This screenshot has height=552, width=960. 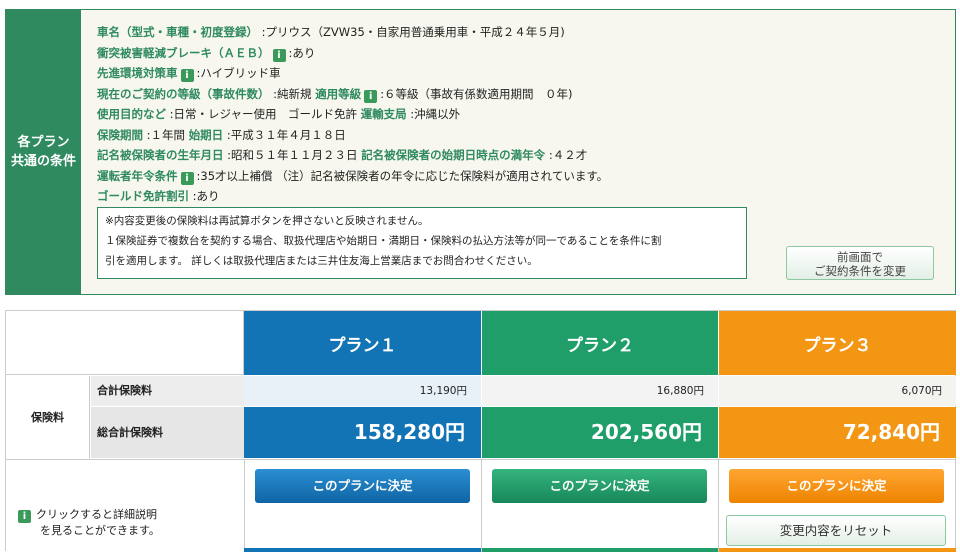 What do you see at coordinates (137, 175) in the screenshot?
I see `condition-label: 運転者年令条件` at bounding box center [137, 175].